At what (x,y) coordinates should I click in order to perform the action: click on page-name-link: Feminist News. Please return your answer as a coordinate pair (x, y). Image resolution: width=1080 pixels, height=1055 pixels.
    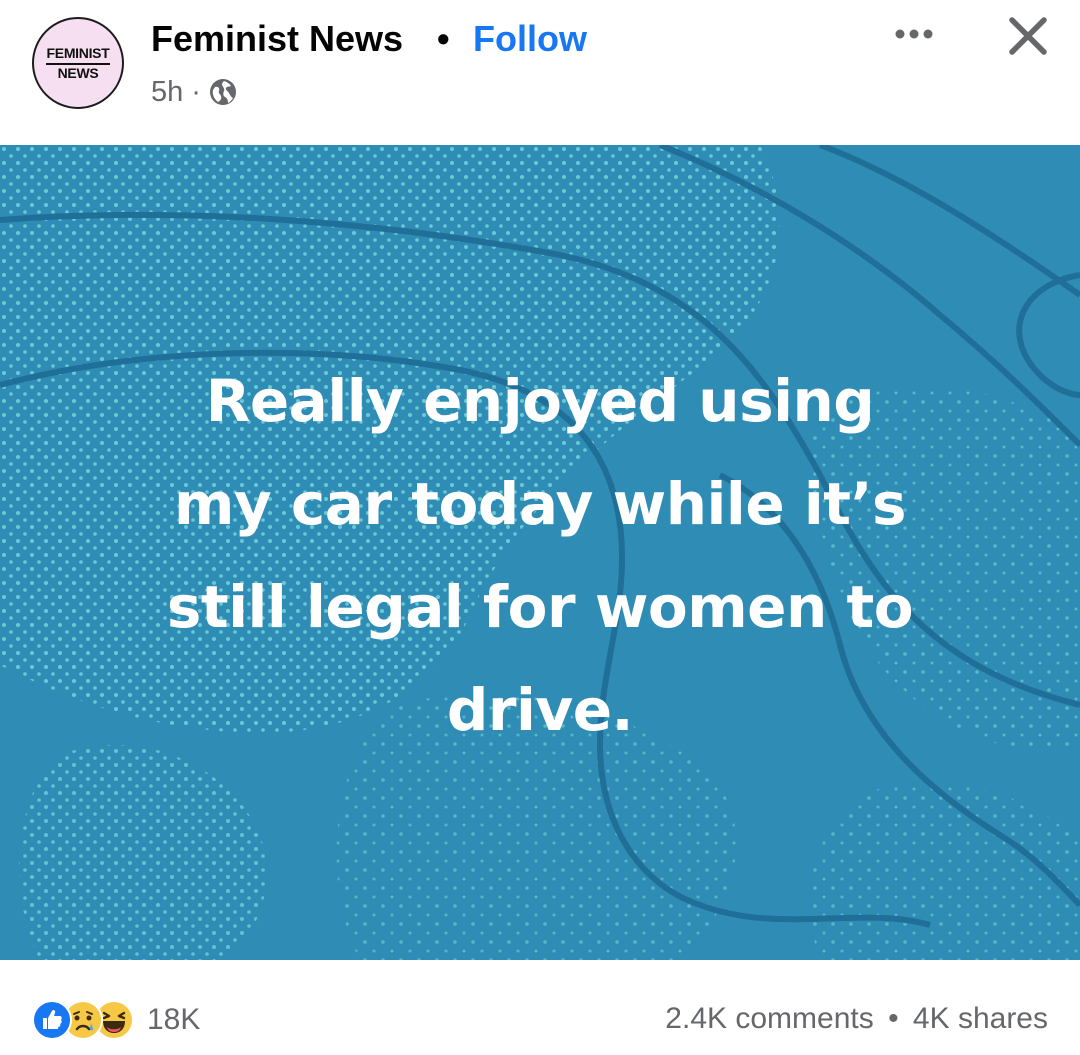
    Looking at the image, I should click on (277, 39).